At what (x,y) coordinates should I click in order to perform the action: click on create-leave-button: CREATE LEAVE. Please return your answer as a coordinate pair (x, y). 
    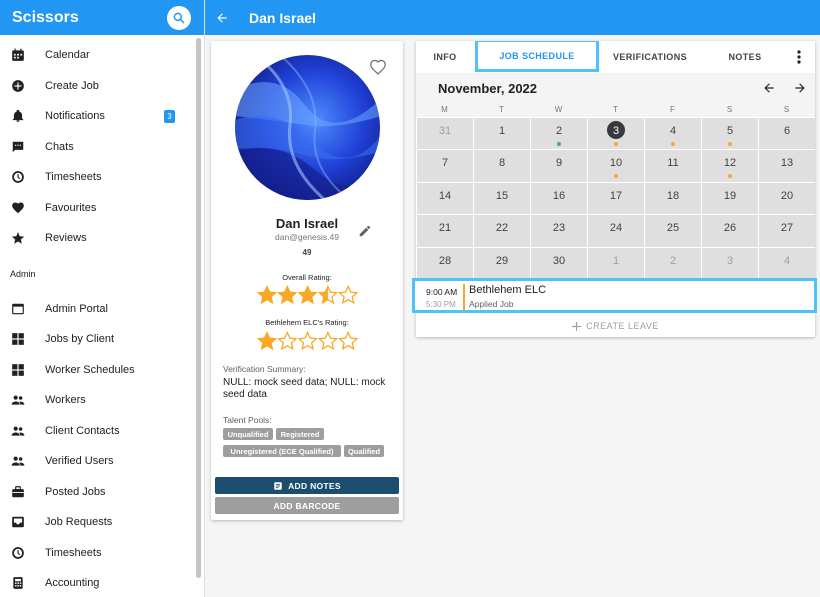
    Looking at the image, I should click on (615, 326).